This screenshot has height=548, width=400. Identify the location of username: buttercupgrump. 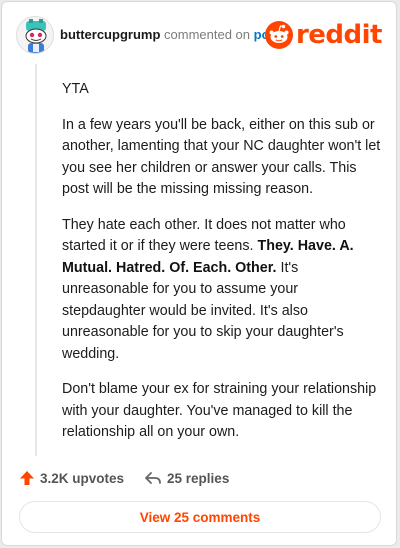
(110, 34).